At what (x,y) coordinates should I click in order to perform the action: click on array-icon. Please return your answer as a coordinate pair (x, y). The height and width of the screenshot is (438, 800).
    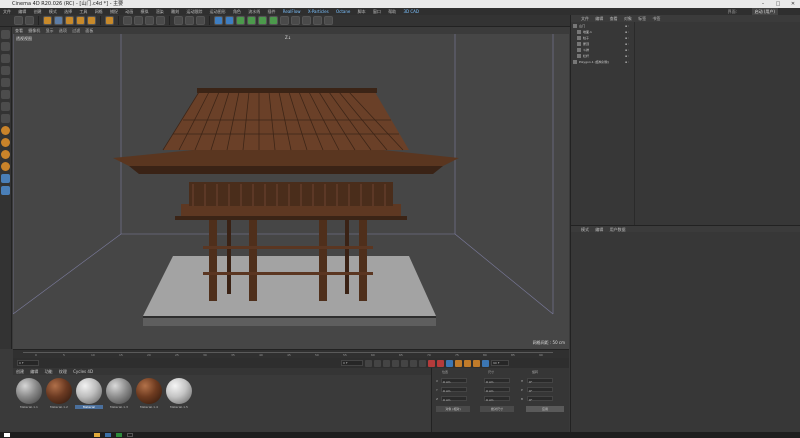
    Looking at the image, I should click on (251, 20).